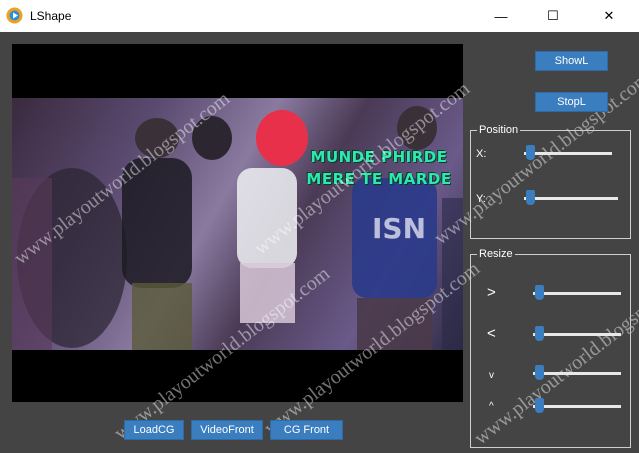 The height and width of the screenshot is (453, 639). Describe the element at coordinates (571, 61) in the screenshot. I see `show-button: ShowL` at that location.